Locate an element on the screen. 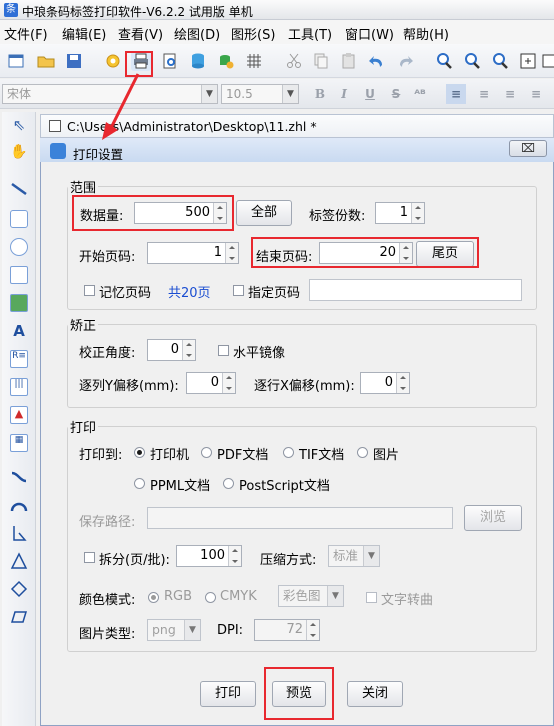  align-right-icon: ≡ is located at coordinates (510, 94).